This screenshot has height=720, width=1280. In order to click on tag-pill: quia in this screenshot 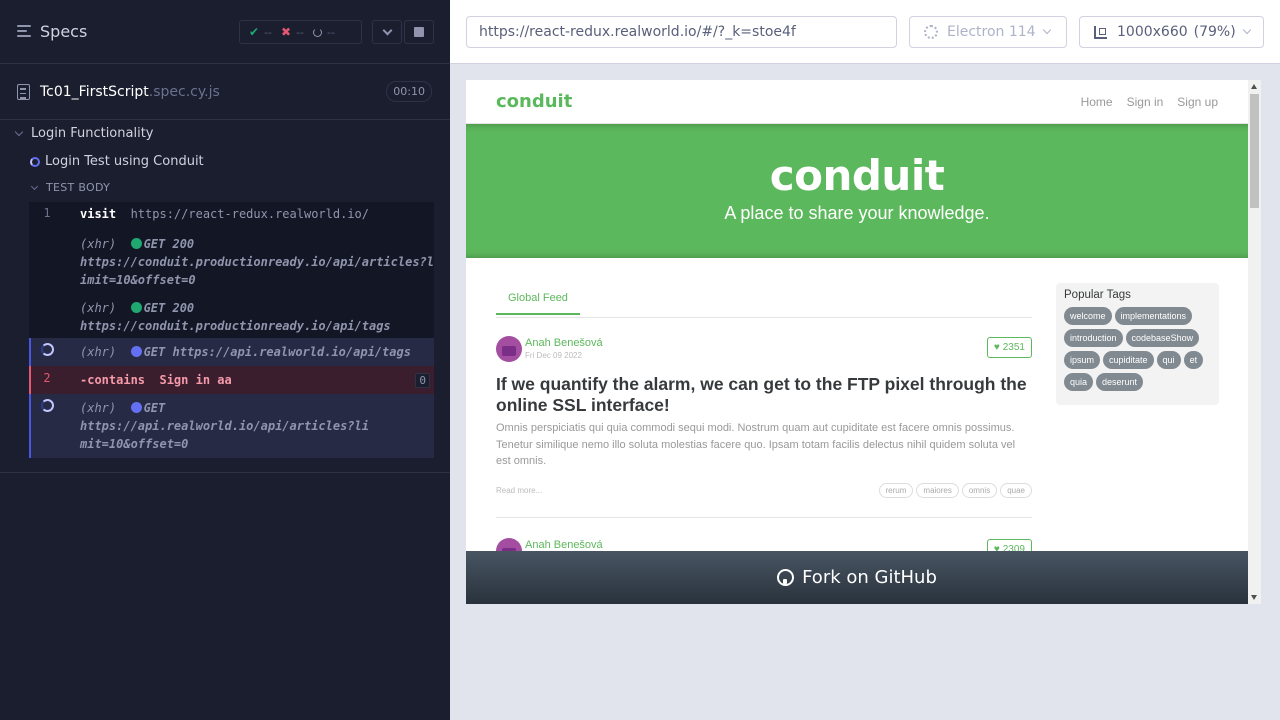, I will do `click(1079, 382)`.